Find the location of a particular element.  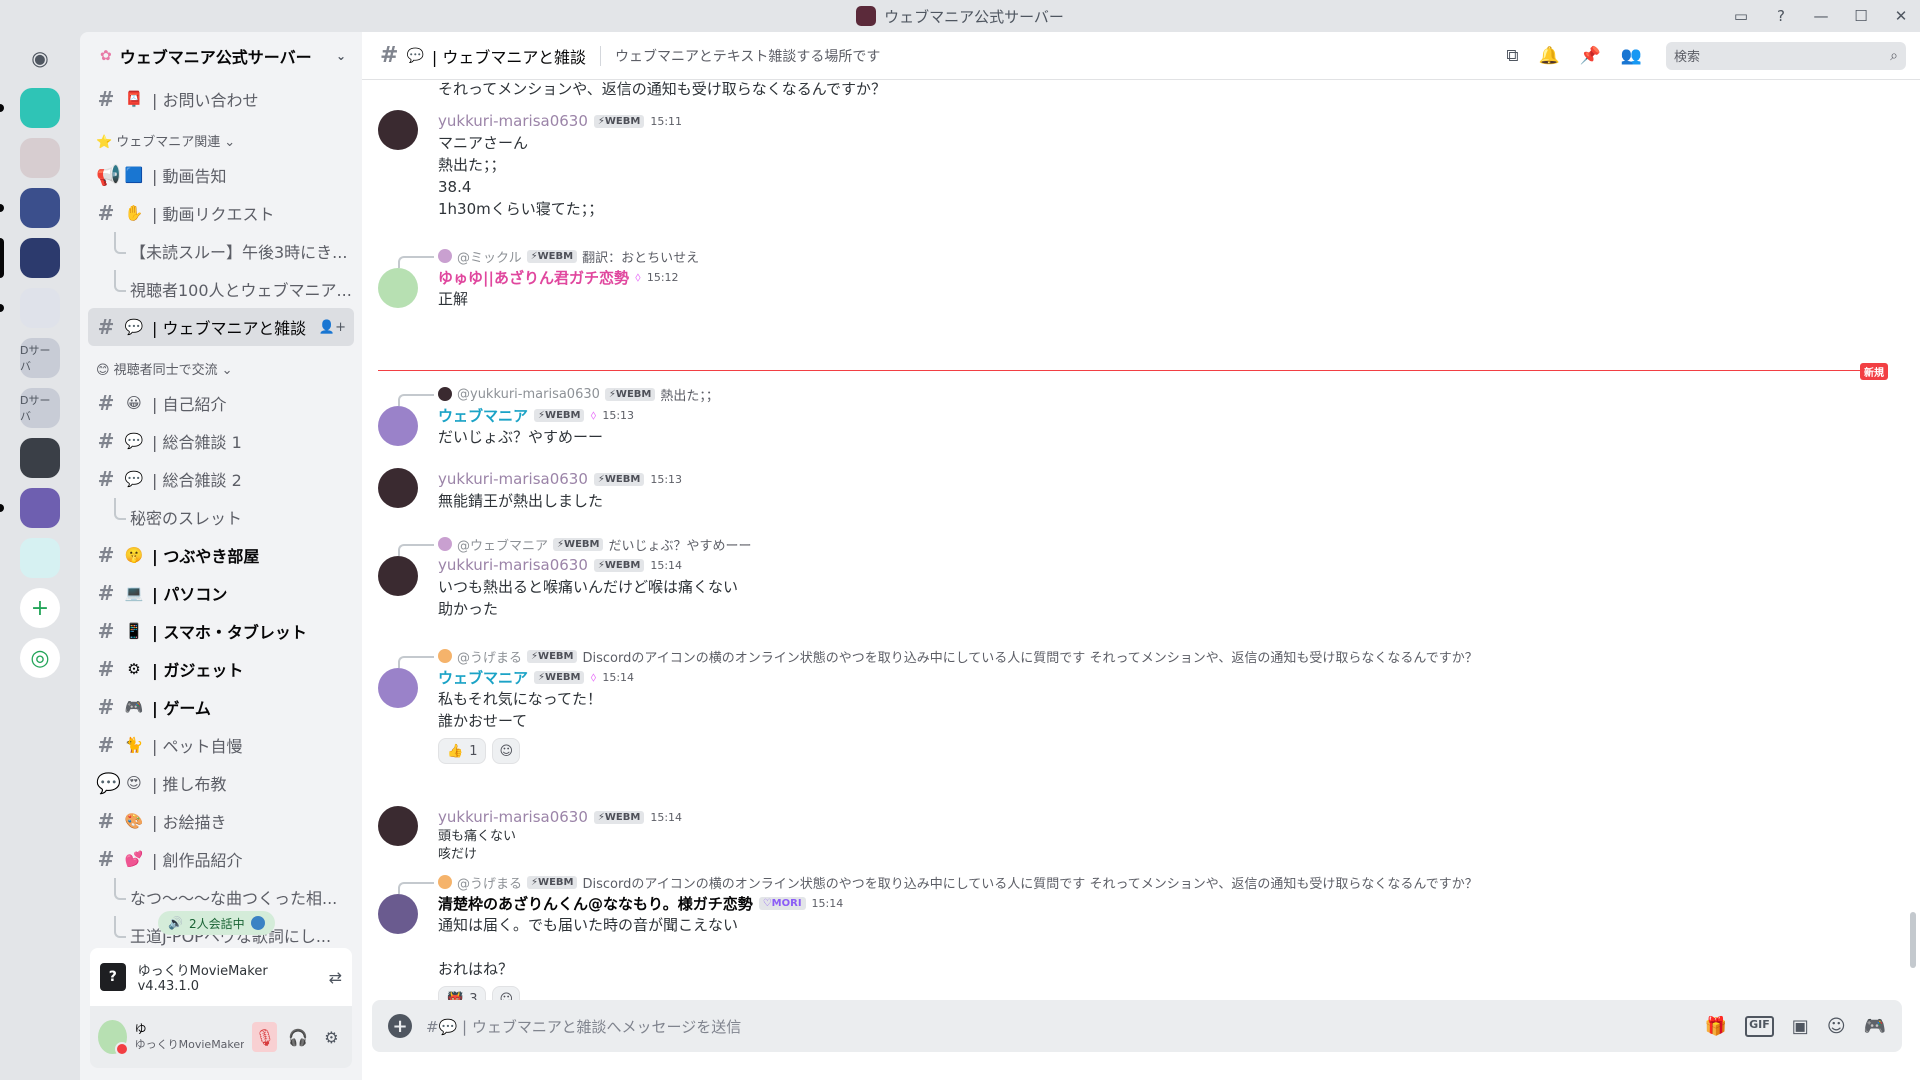

plus-icon: + is located at coordinates (400, 1026).